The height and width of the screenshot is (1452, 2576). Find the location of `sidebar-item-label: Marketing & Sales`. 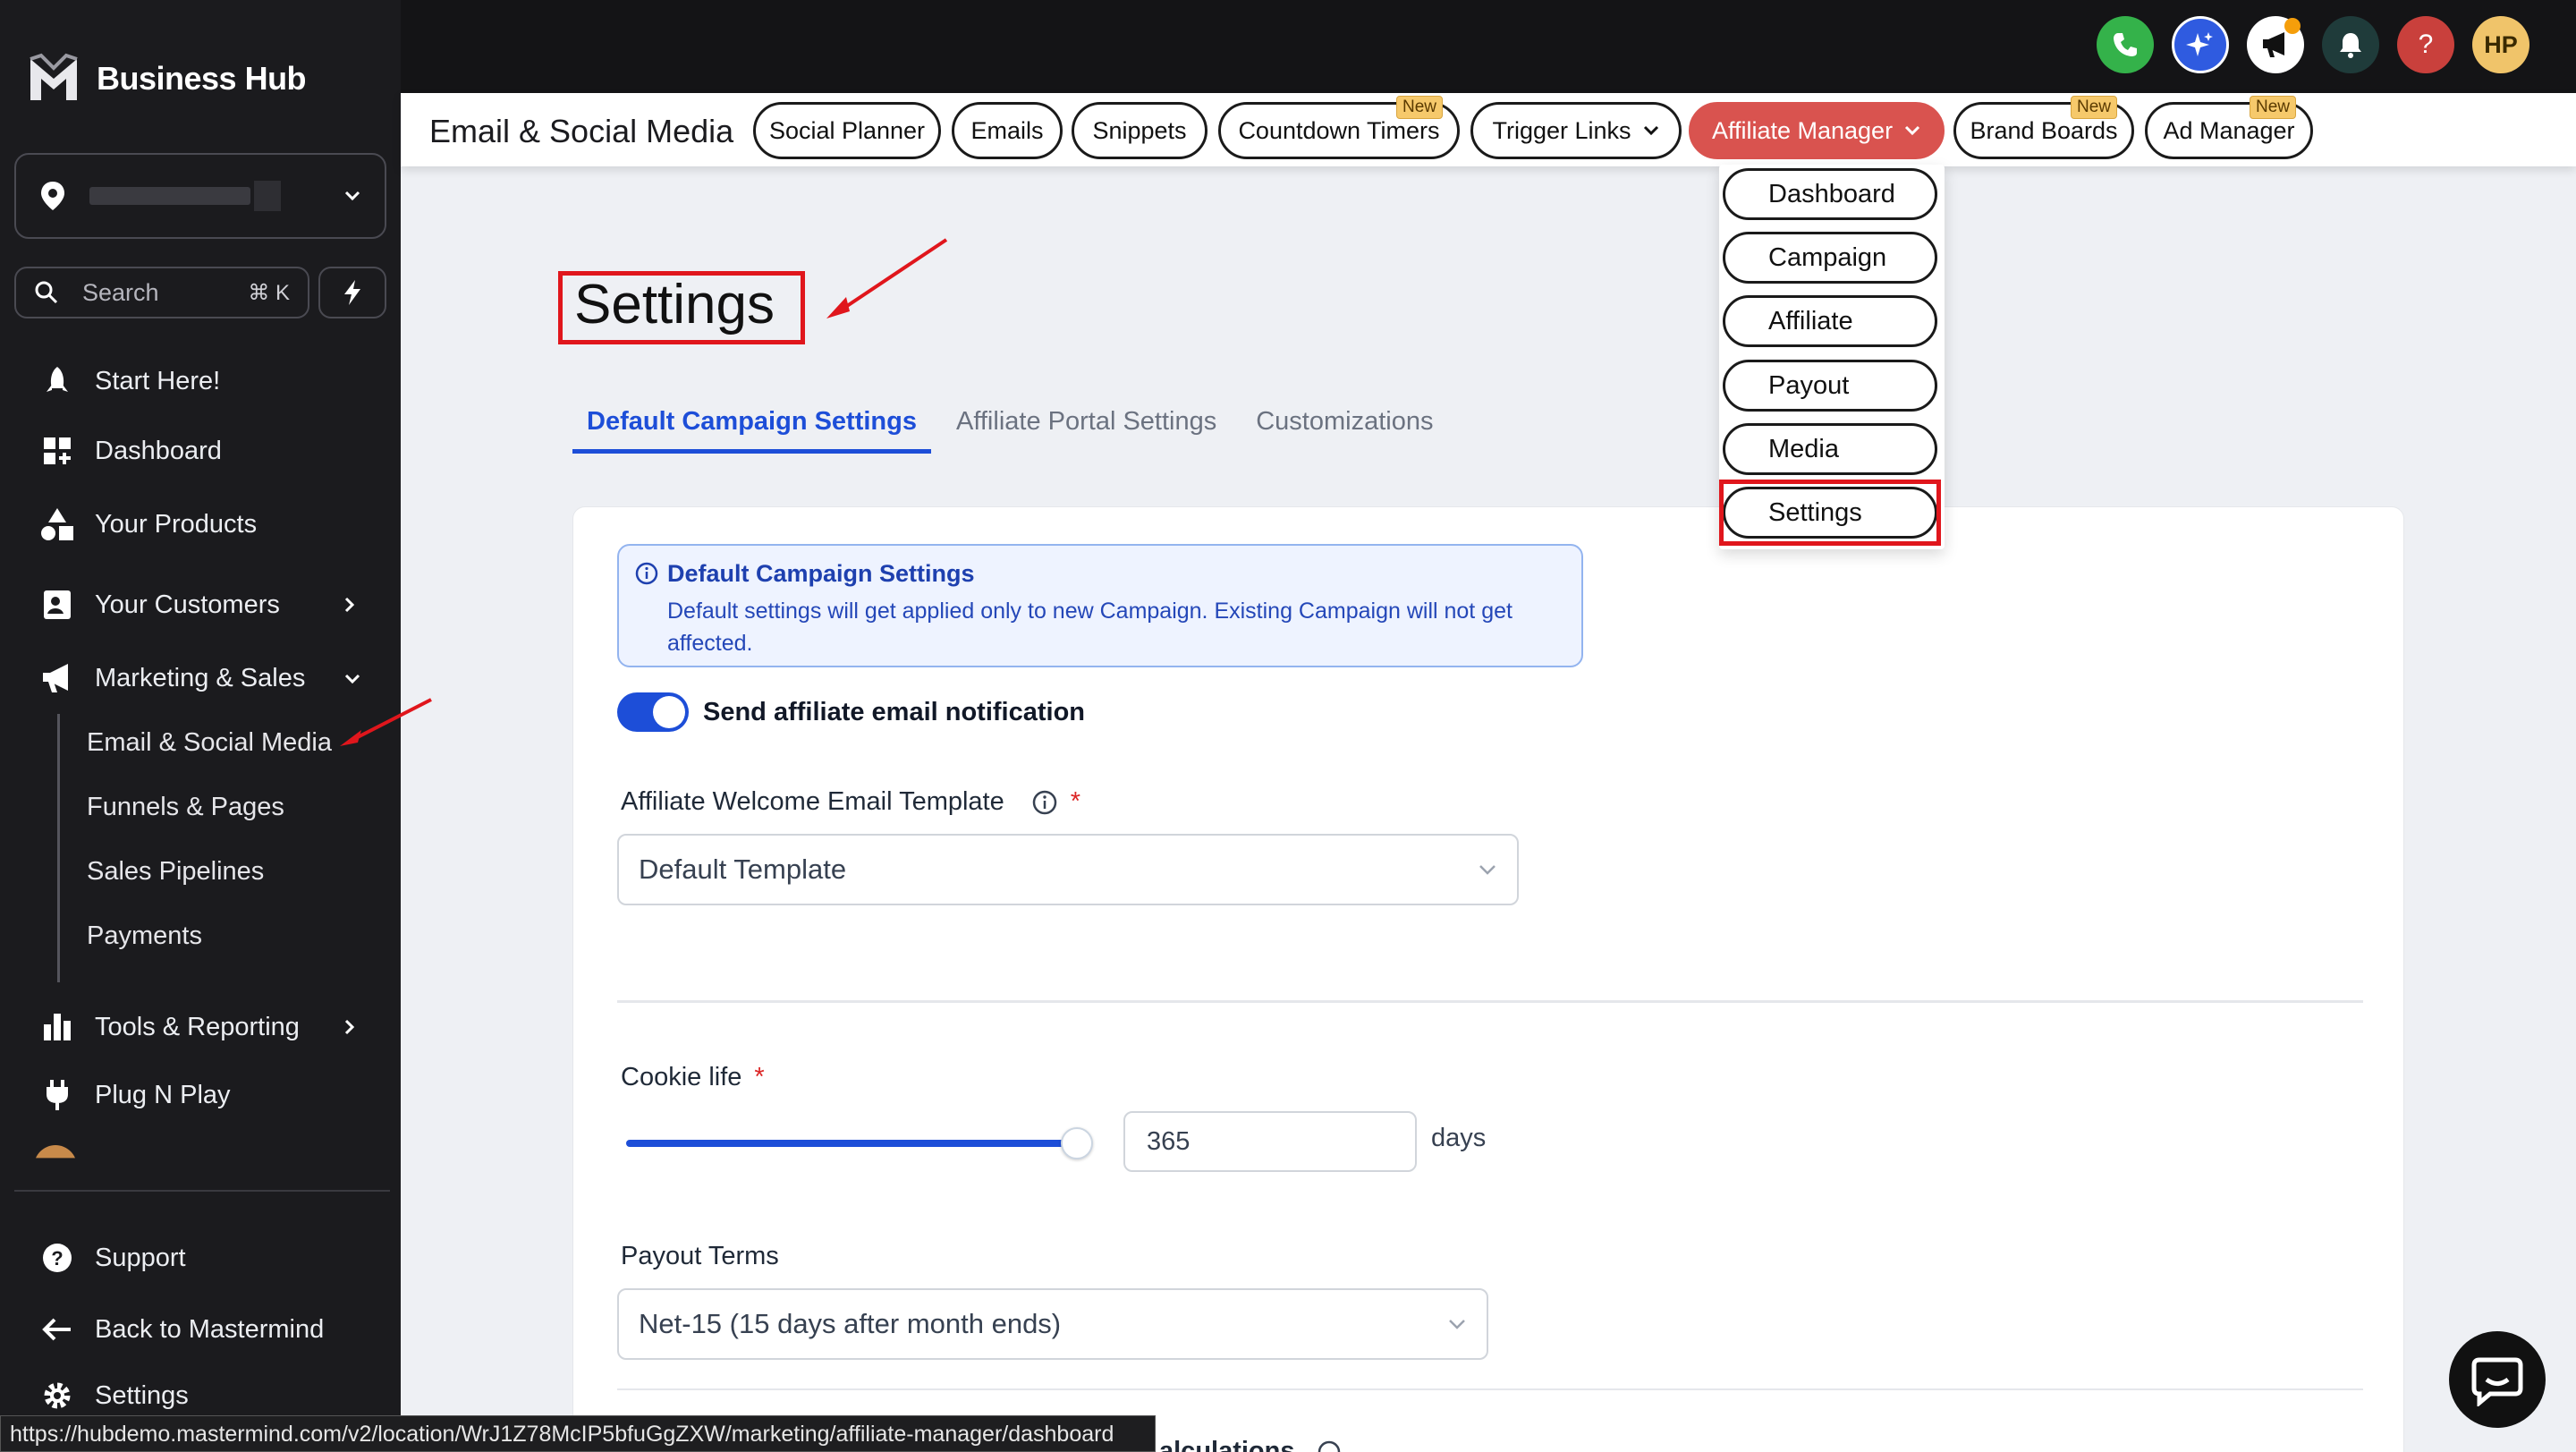

sidebar-item-label: Marketing & Sales is located at coordinates (200, 677).